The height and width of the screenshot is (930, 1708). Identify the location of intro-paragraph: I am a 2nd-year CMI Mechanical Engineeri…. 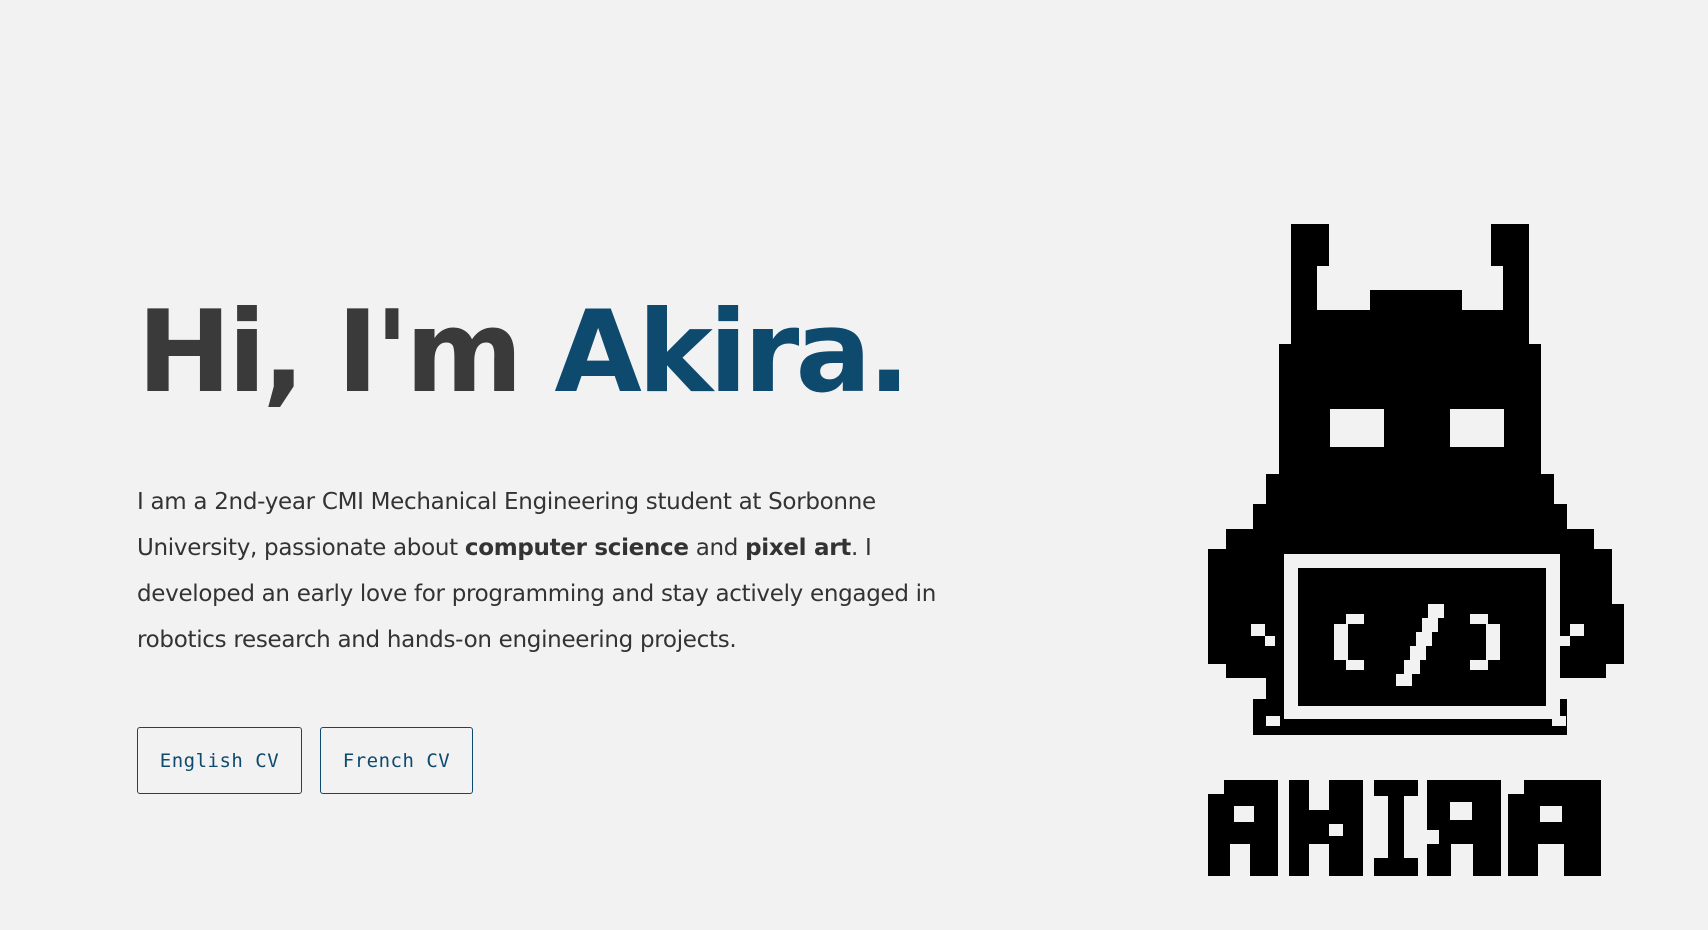
(562, 571).